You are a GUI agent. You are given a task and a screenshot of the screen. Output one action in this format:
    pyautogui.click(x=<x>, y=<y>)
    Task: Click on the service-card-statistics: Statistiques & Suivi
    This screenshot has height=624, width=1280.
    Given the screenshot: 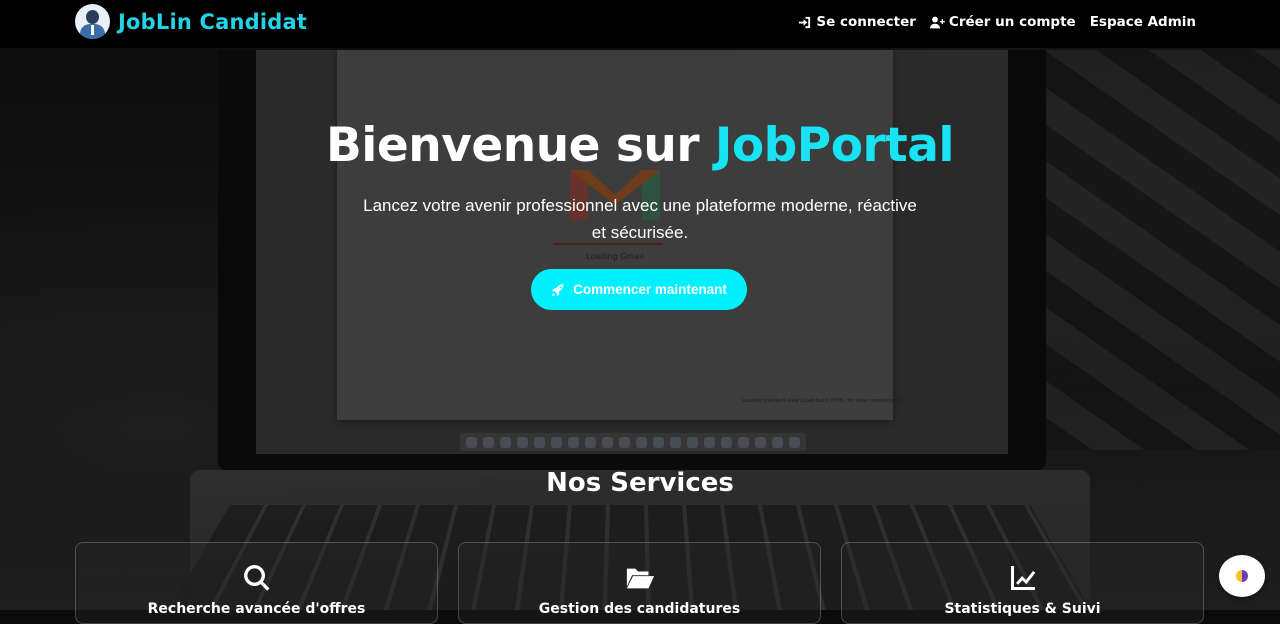 What is the action you would take?
    pyautogui.click(x=1022, y=583)
    